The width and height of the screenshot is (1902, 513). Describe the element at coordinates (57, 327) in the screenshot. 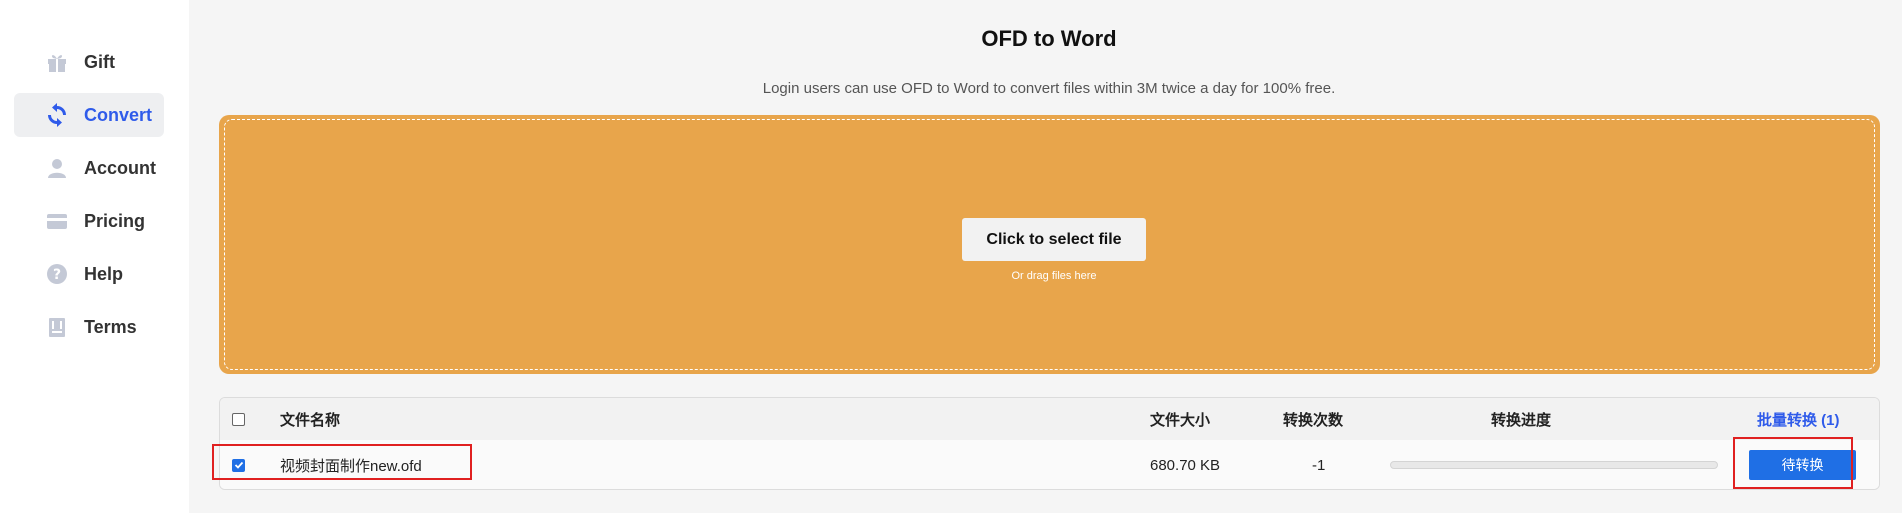

I see `terms-icon` at that location.